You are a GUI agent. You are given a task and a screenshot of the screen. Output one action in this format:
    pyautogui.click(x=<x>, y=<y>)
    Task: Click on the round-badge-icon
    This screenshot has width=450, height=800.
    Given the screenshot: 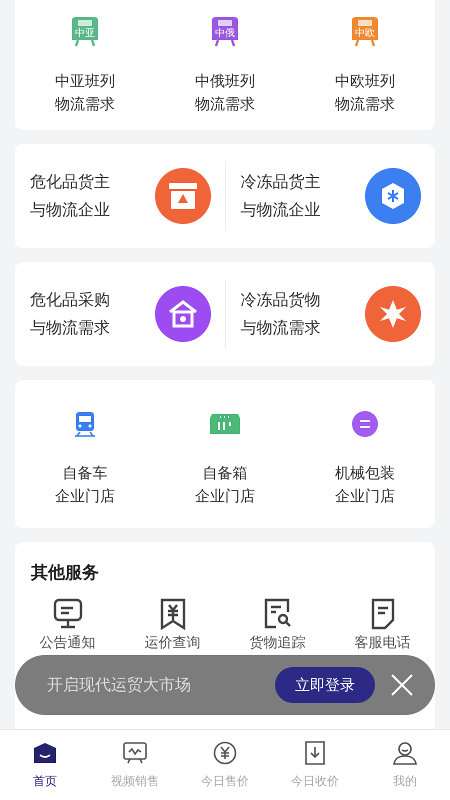 What is the action you would take?
    pyautogui.click(x=365, y=424)
    